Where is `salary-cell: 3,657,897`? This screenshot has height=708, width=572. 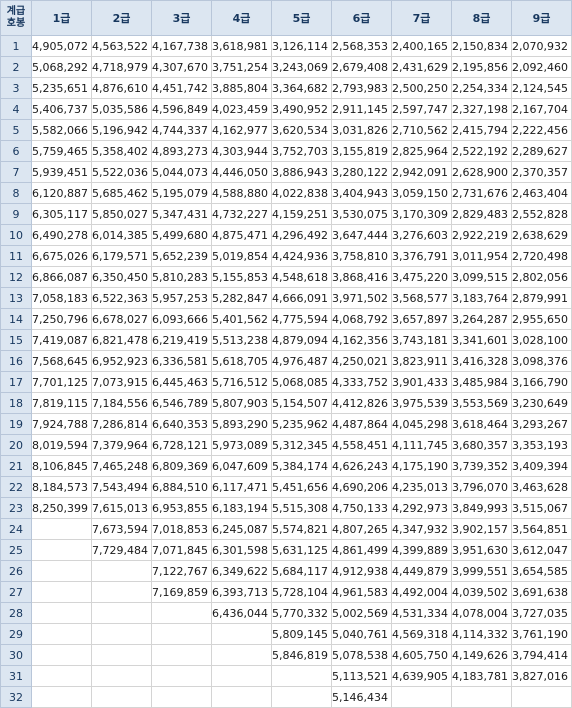
salary-cell: 3,657,897 is located at coordinates (421, 319).